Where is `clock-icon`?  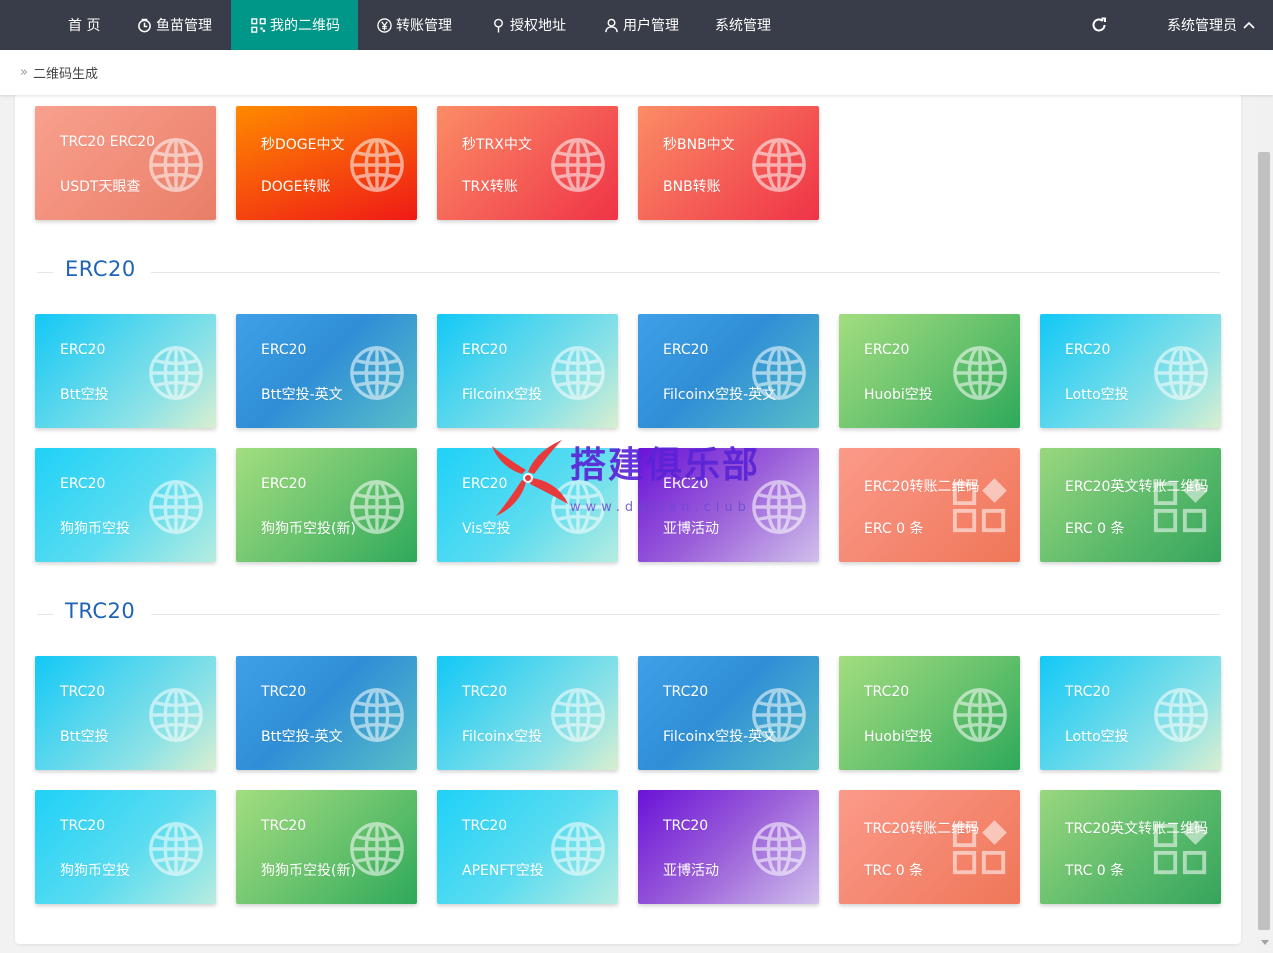 clock-icon is located at coordinates (144, 25).